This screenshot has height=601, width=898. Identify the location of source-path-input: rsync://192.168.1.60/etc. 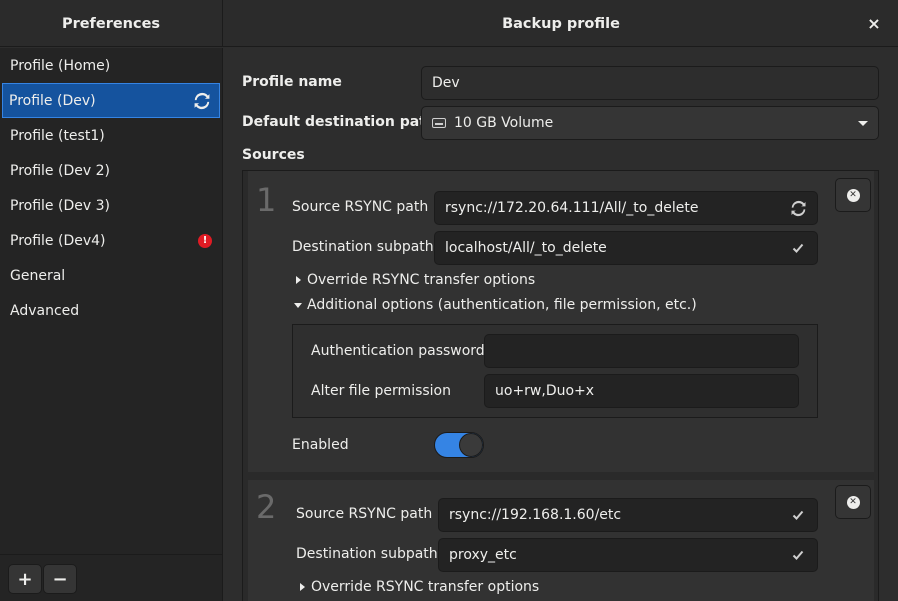
(628, 515).